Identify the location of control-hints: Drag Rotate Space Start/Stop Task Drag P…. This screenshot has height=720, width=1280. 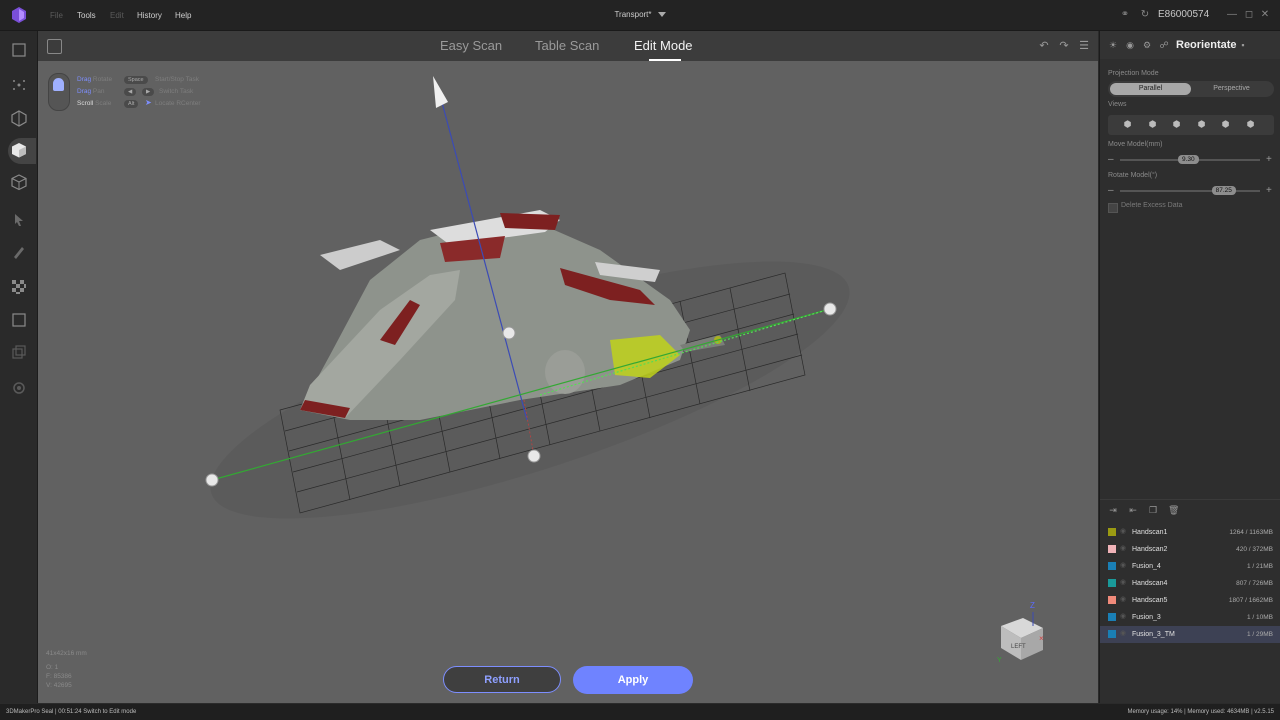
(133, 94).